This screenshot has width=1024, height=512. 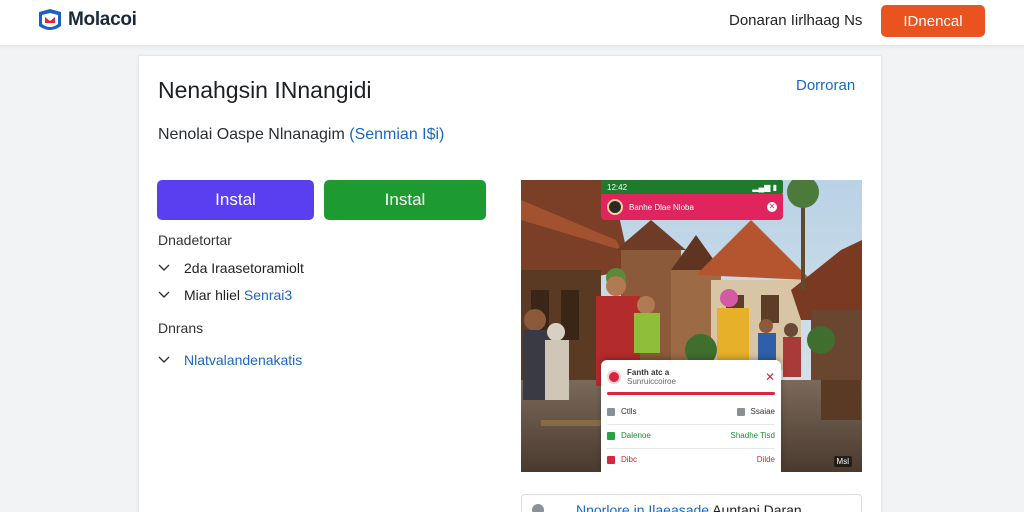 What do you see at coordinates (691, 393) in the screenshot?
I see `progress-bar` at bounding box center [691, 393].